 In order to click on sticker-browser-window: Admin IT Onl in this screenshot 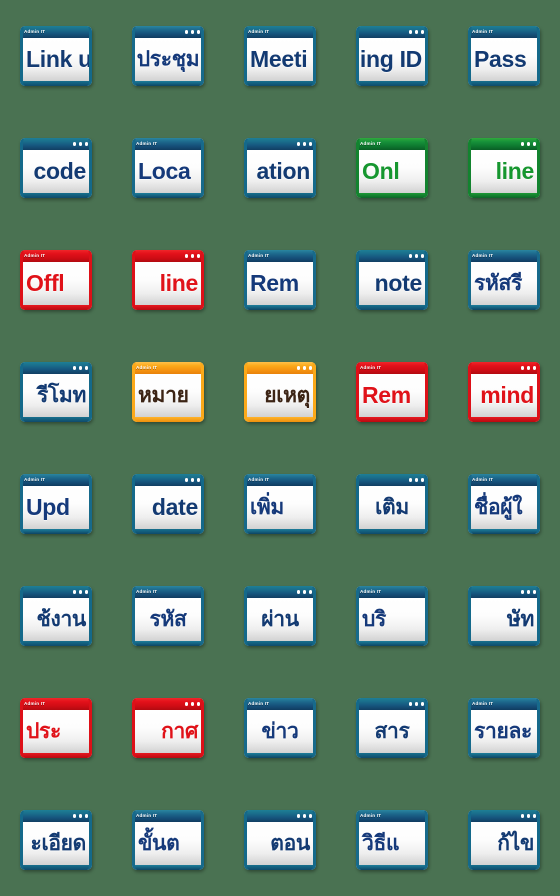, I will do `click(392, 168)`.